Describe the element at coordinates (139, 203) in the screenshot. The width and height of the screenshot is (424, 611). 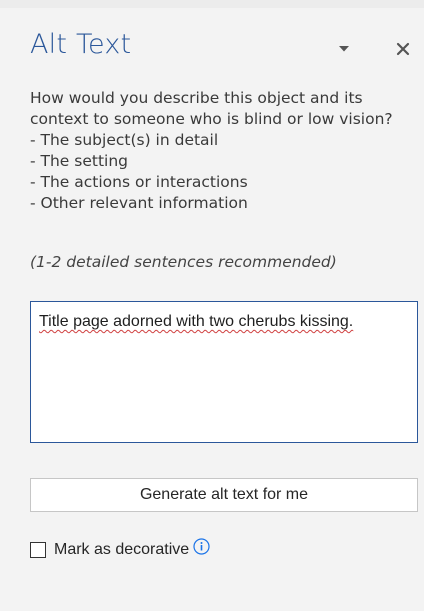
I see `list-item: - Other relevant information` at that location.